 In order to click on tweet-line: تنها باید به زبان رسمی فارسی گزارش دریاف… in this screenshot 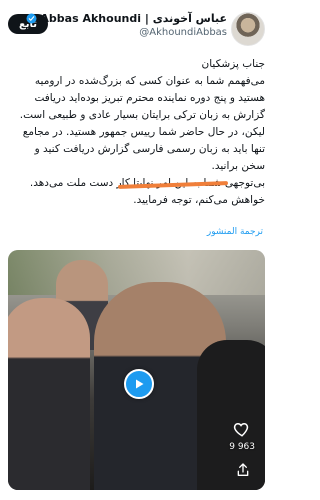, I will do `click(149, 149)`.